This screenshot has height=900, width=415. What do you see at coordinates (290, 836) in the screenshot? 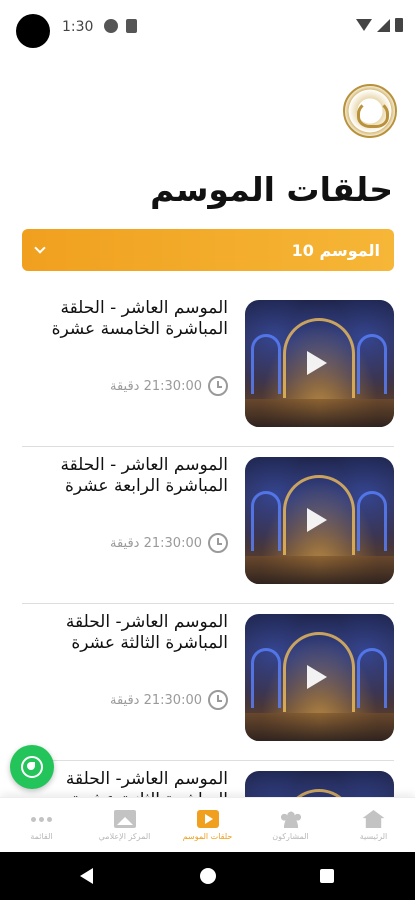
I see `nav-label: المشاركون` at bounding box center [290, 836].